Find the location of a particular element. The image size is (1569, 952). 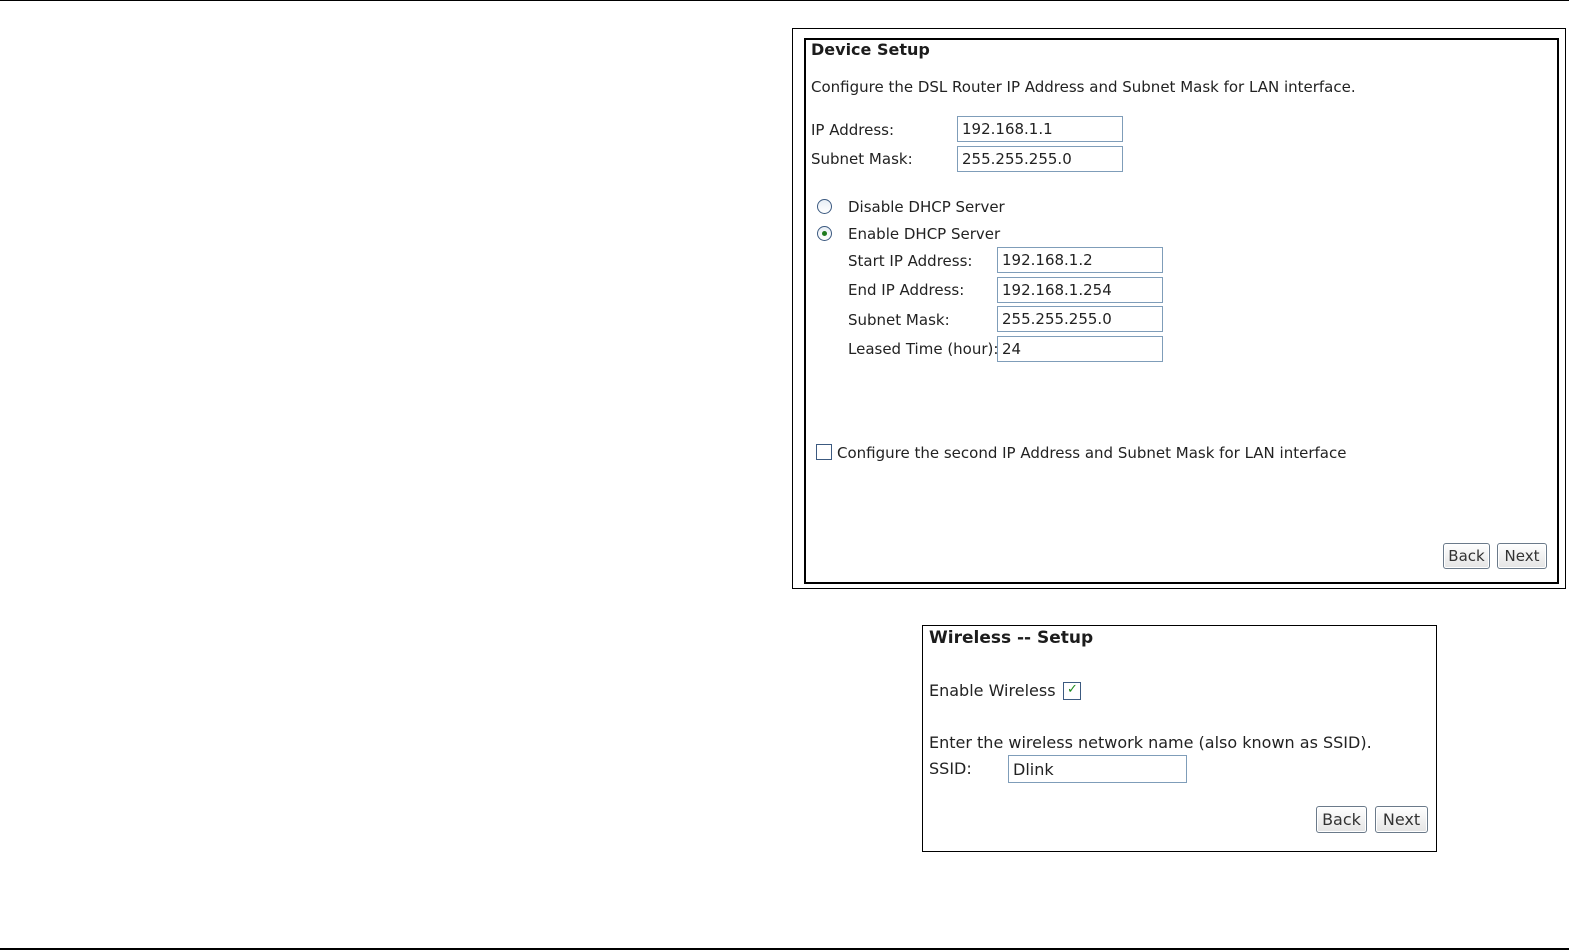

enable-wireless-checkbox: ✓ is located at coordinates (1072, 691).